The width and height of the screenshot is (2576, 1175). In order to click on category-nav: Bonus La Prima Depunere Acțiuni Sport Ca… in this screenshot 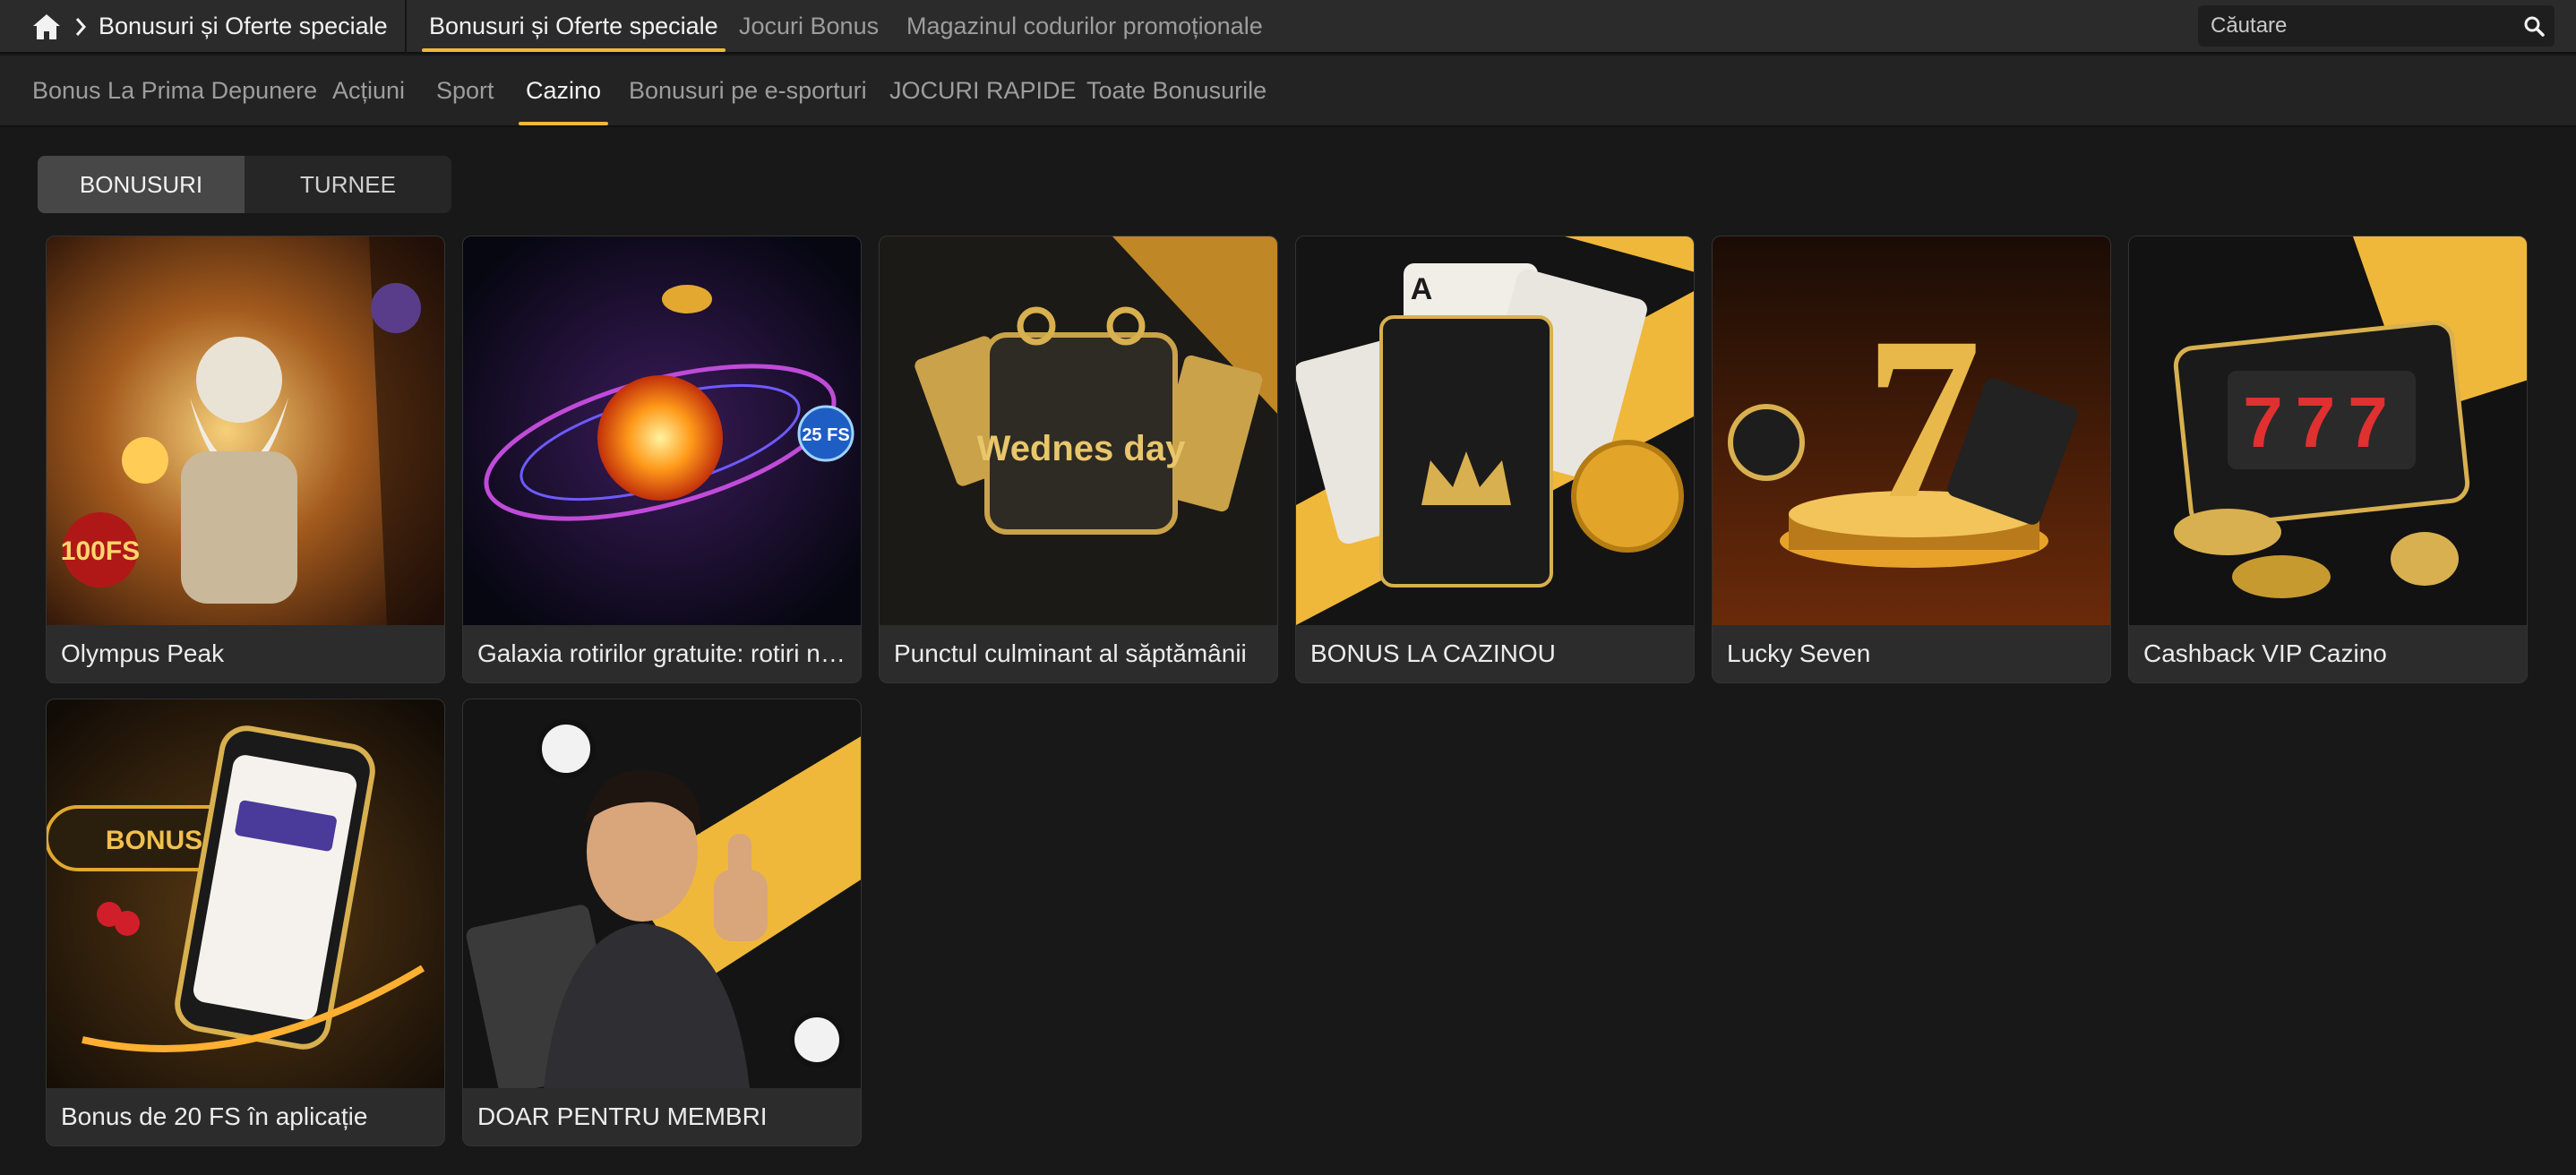, I will do `click(1288, 91)`.